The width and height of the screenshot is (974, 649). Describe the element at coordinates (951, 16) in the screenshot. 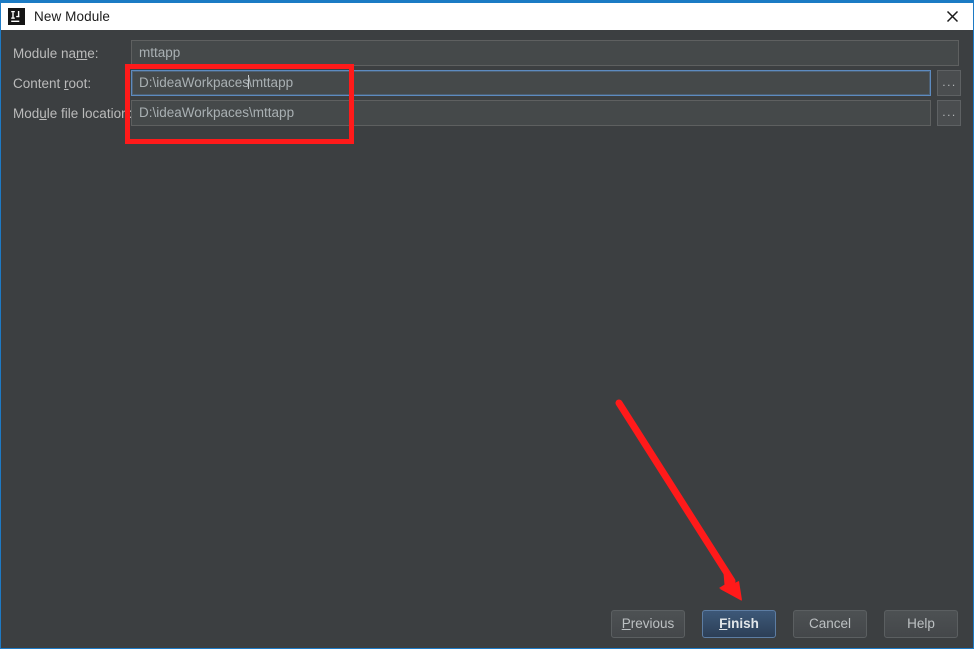

I see `close-button` at that location.